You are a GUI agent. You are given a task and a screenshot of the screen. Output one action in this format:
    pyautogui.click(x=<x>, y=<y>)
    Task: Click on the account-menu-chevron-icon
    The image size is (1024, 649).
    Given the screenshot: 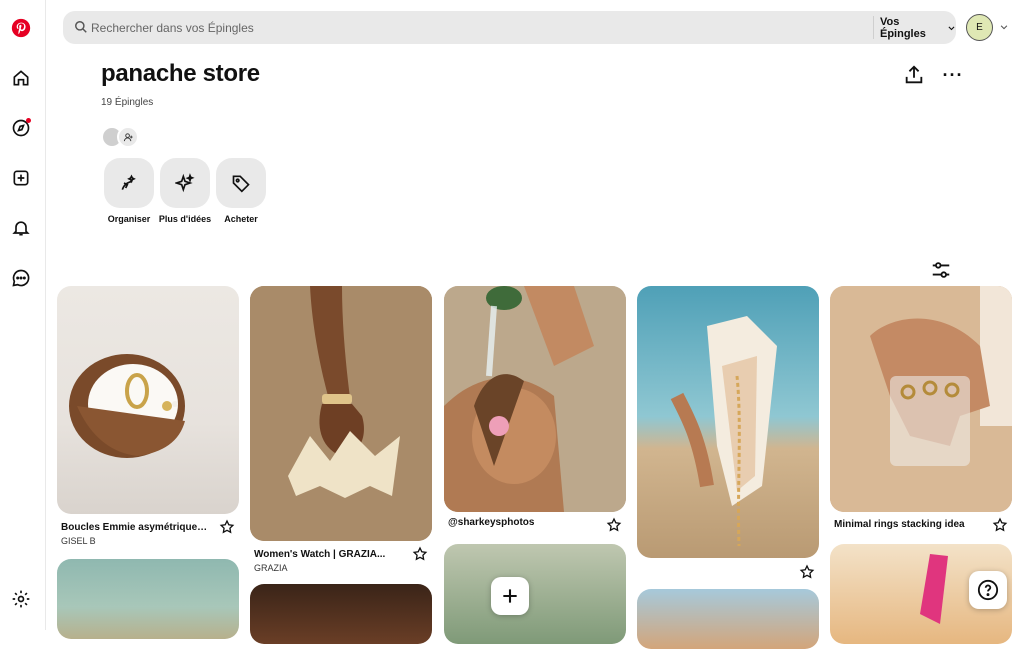 What is the action you would take?
    pyautogui.click(x=1004, y=27)
    